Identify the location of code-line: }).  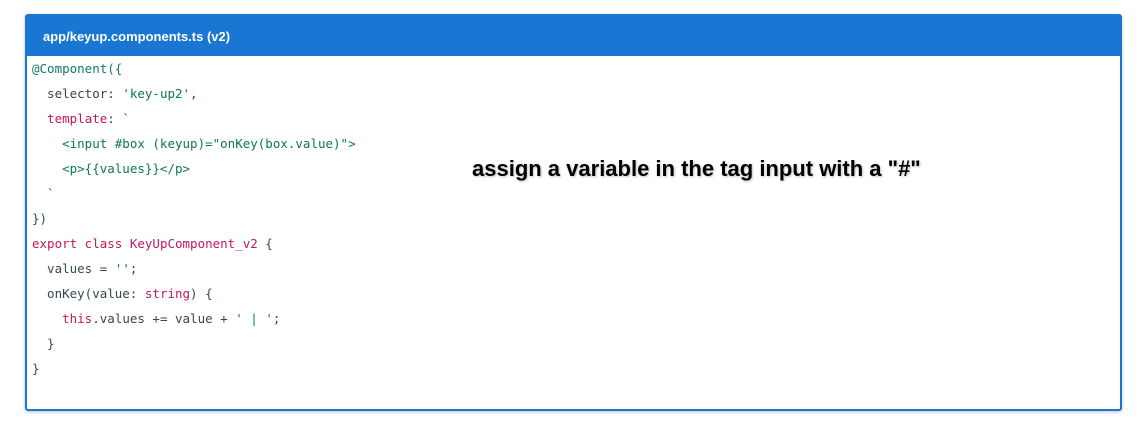
(194, 218).